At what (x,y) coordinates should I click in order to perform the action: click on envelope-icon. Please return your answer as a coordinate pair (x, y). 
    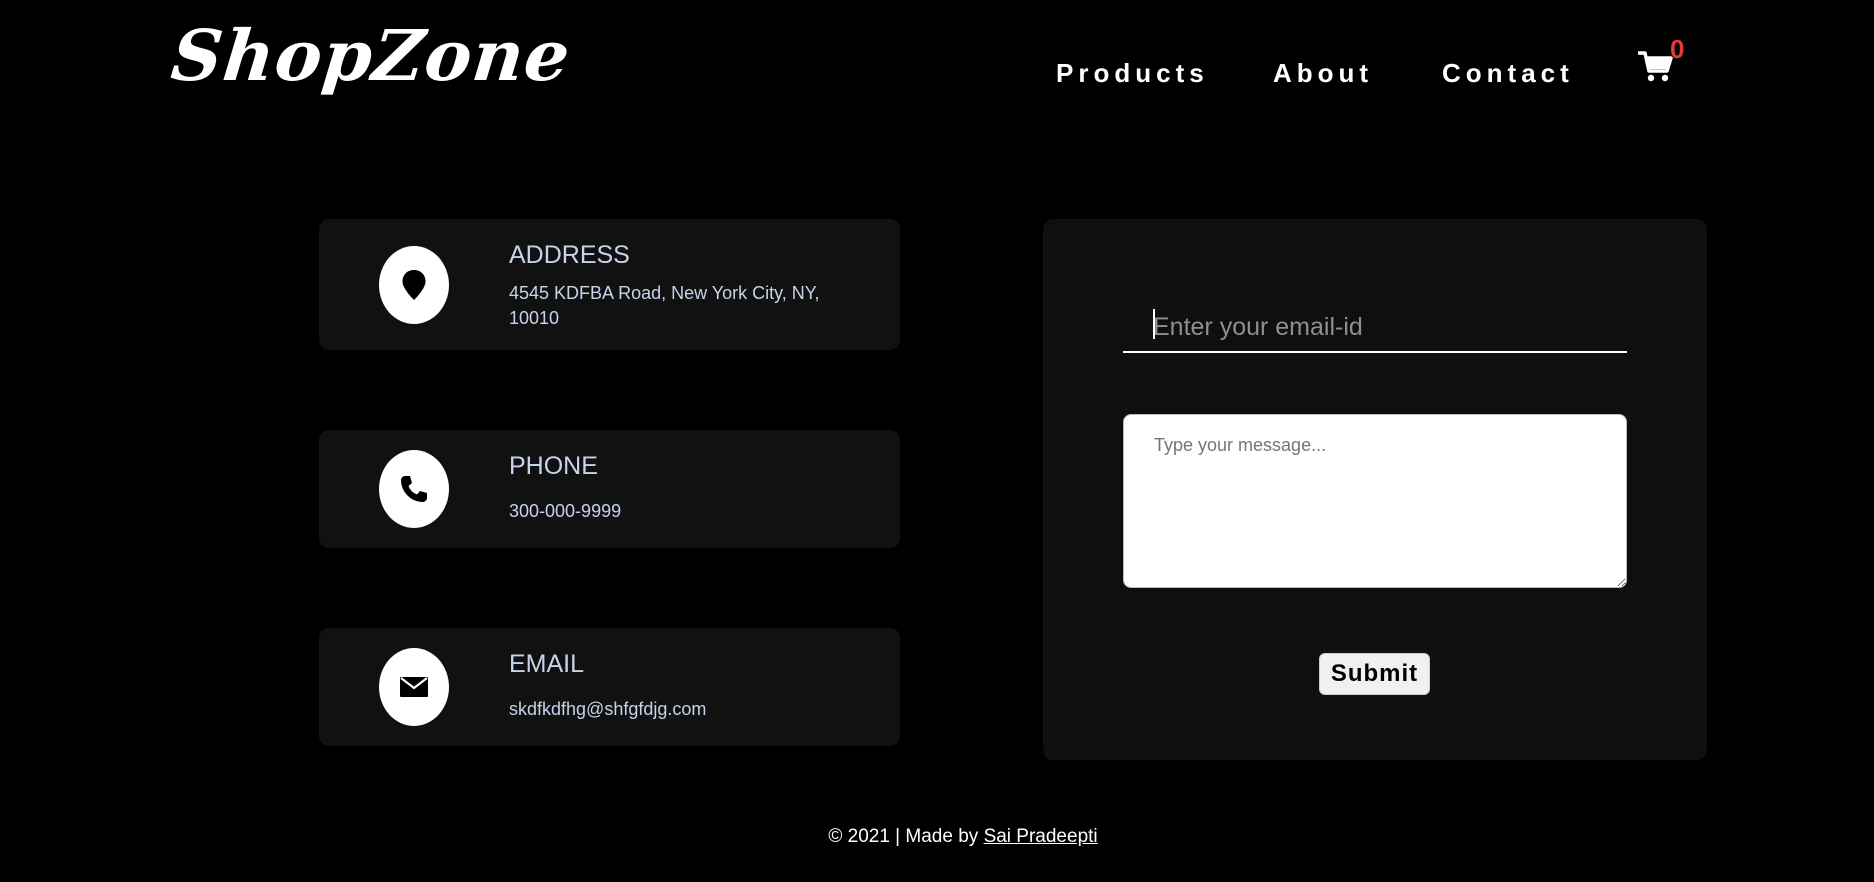
    Looking at the image, I should click on (414, 687).